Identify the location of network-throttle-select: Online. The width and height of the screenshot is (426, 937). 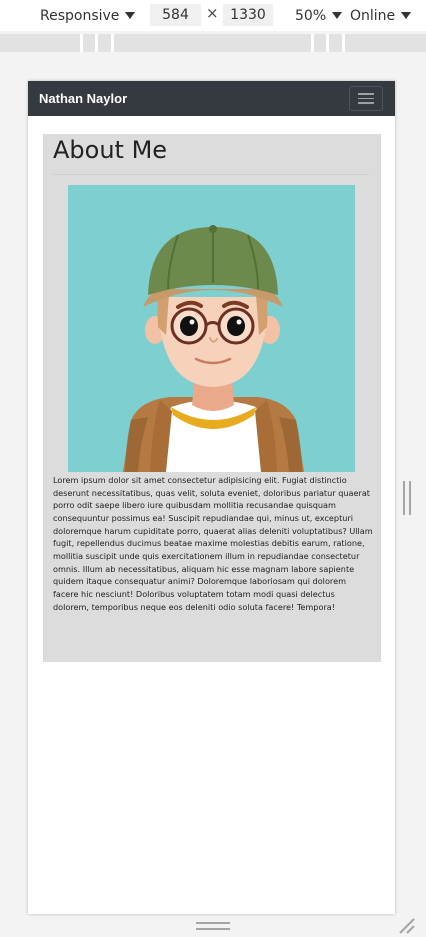
(381, 15).